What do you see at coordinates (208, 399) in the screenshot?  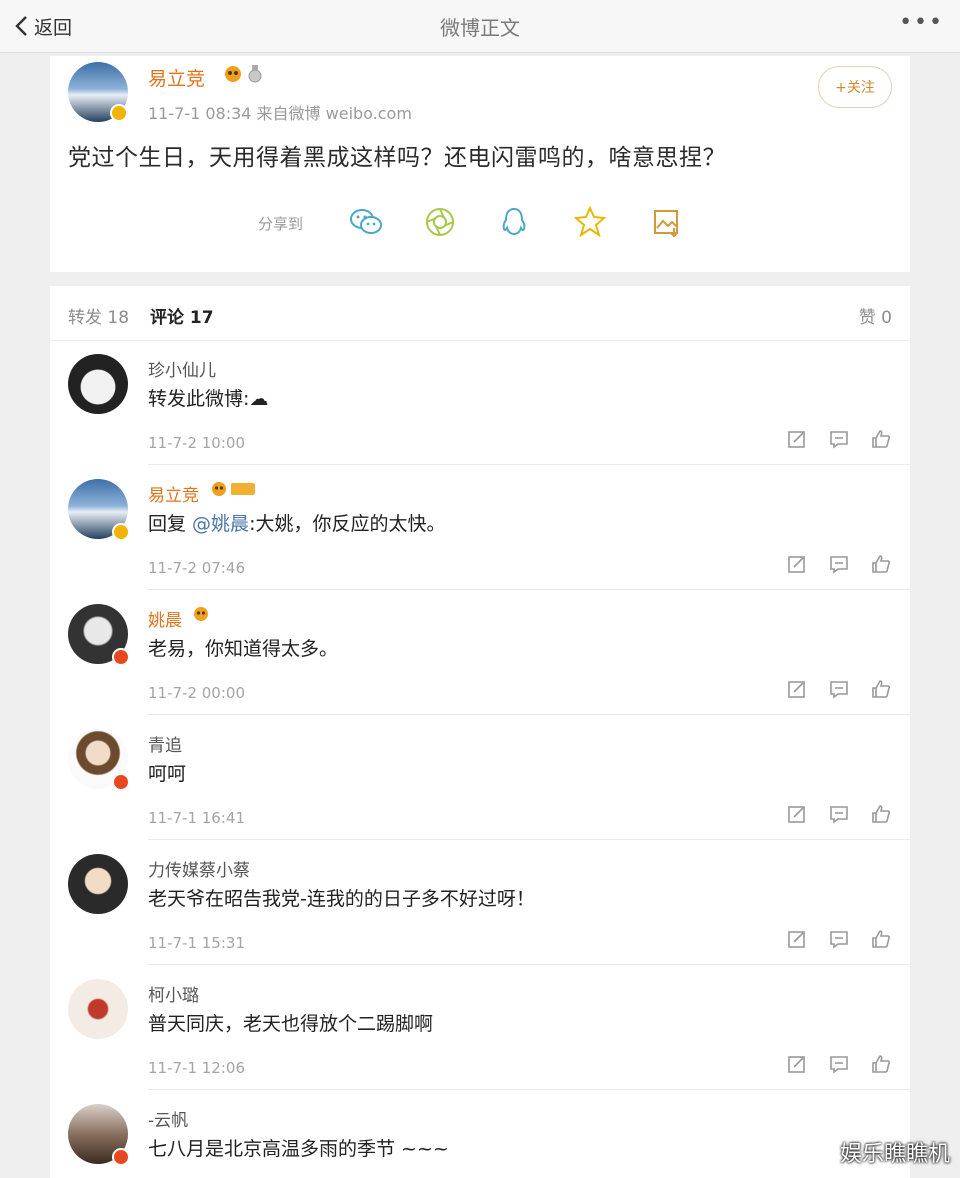 I see `comment-text: 转发此微博:☁` at bounding box center [208, 399].